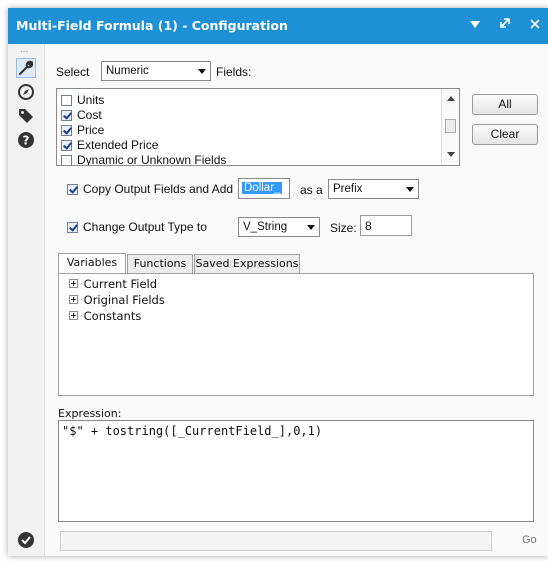 The height and width of the screenshot is (561, 548). I want to click on scrollbar, so click(450, 127).